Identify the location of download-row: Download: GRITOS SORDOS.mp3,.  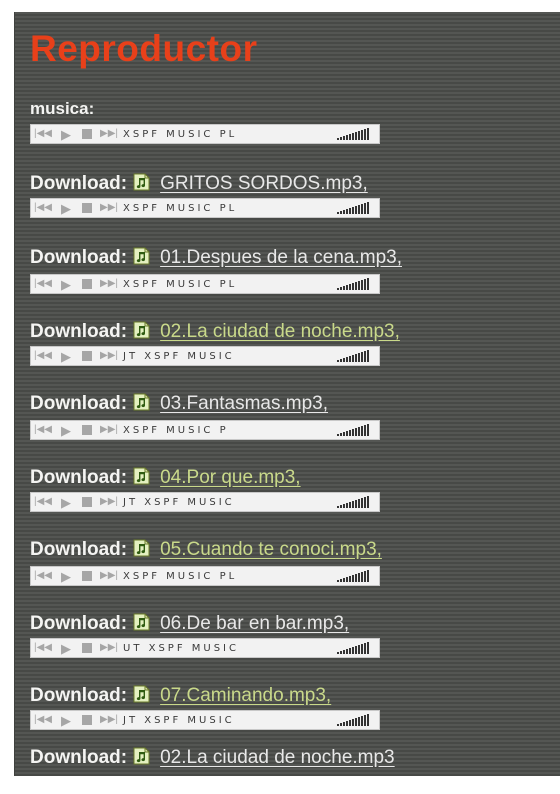
(199, 184).